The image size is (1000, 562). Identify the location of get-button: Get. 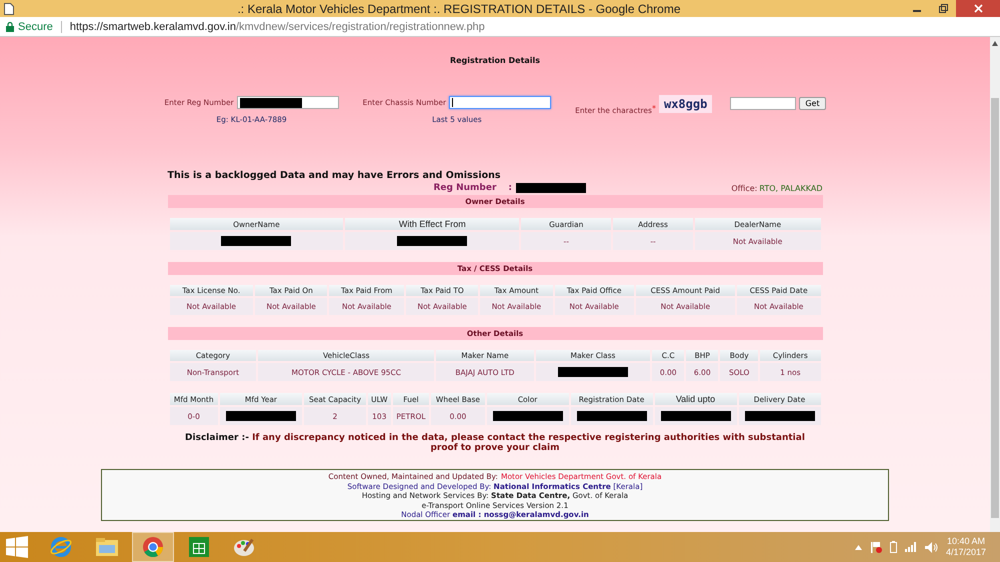
(812, 103).